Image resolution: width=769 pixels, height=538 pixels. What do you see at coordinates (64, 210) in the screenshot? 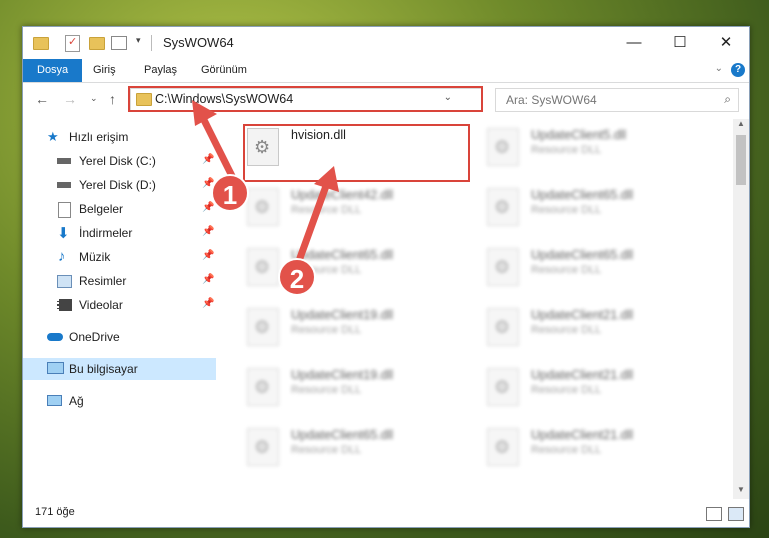
I see `documents-icon` at bounding box center [64, 210].